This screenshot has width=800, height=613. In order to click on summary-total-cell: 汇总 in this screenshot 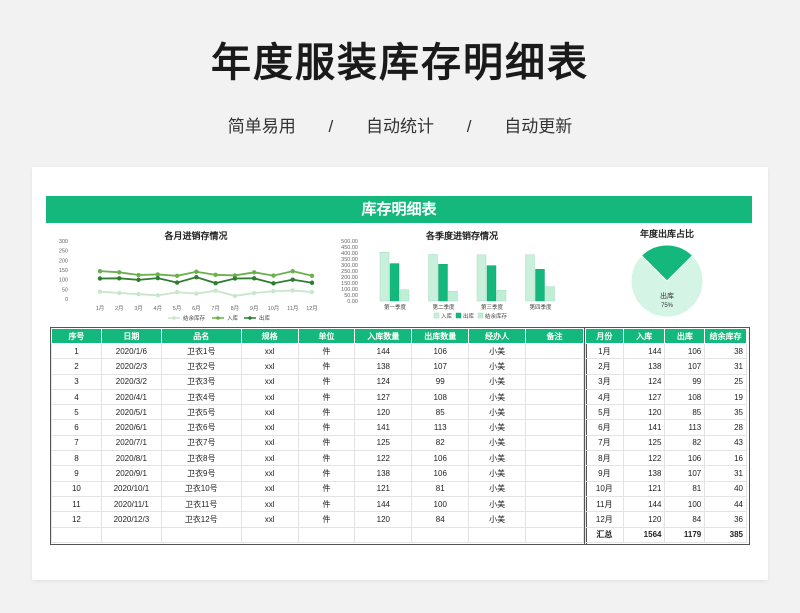, I will do `click(604, 534)`.